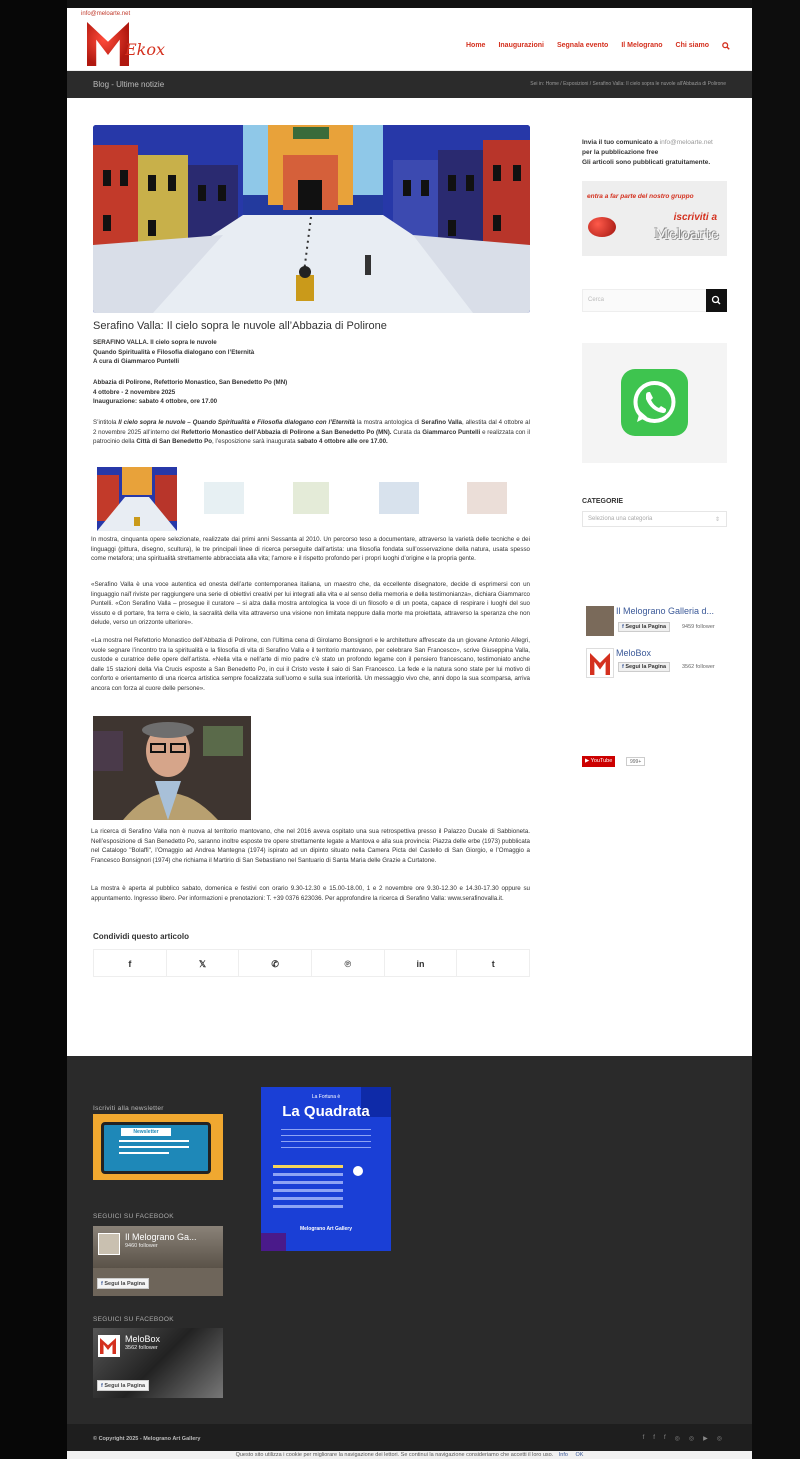  I want to click on fbw1-followers: 9460 follower, so click(141, 1246).